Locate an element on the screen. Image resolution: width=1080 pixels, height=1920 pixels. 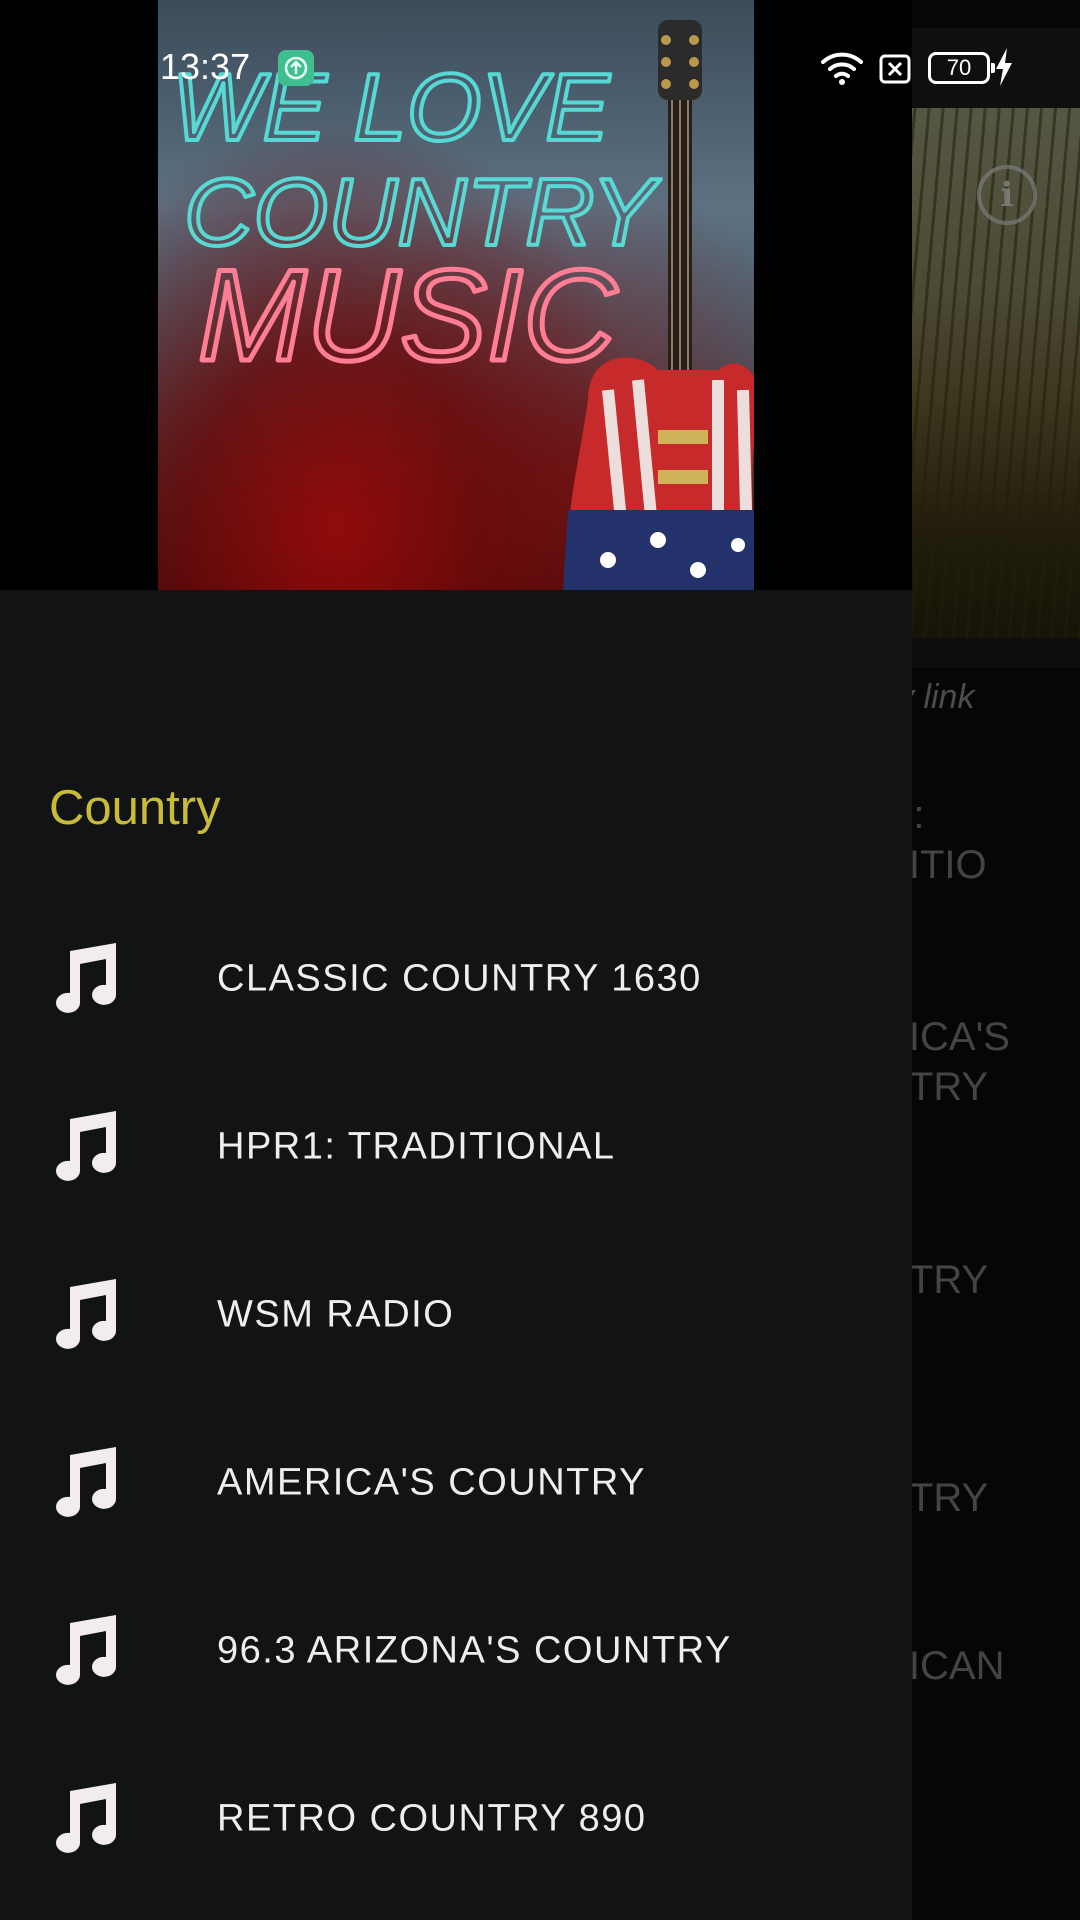
station-item: AMERICA'S COUNTRY is located at coordinates (456, 1483).